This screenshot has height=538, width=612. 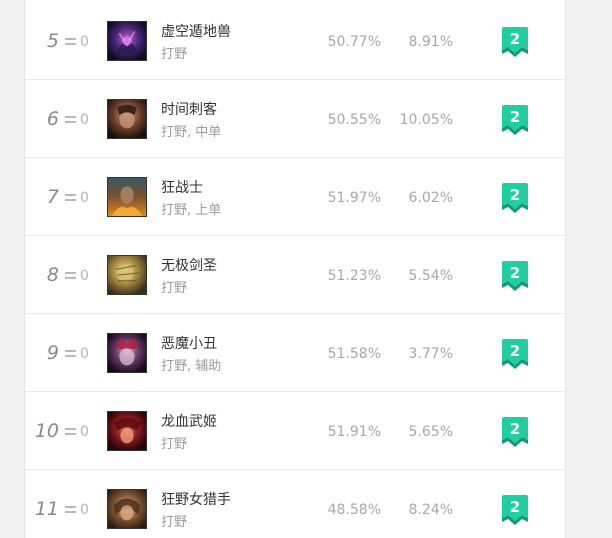 I want to click on table-row: 11 0 狂野女猎手 打野 48.58% 8.24% 2, so click(x=295, y=504).